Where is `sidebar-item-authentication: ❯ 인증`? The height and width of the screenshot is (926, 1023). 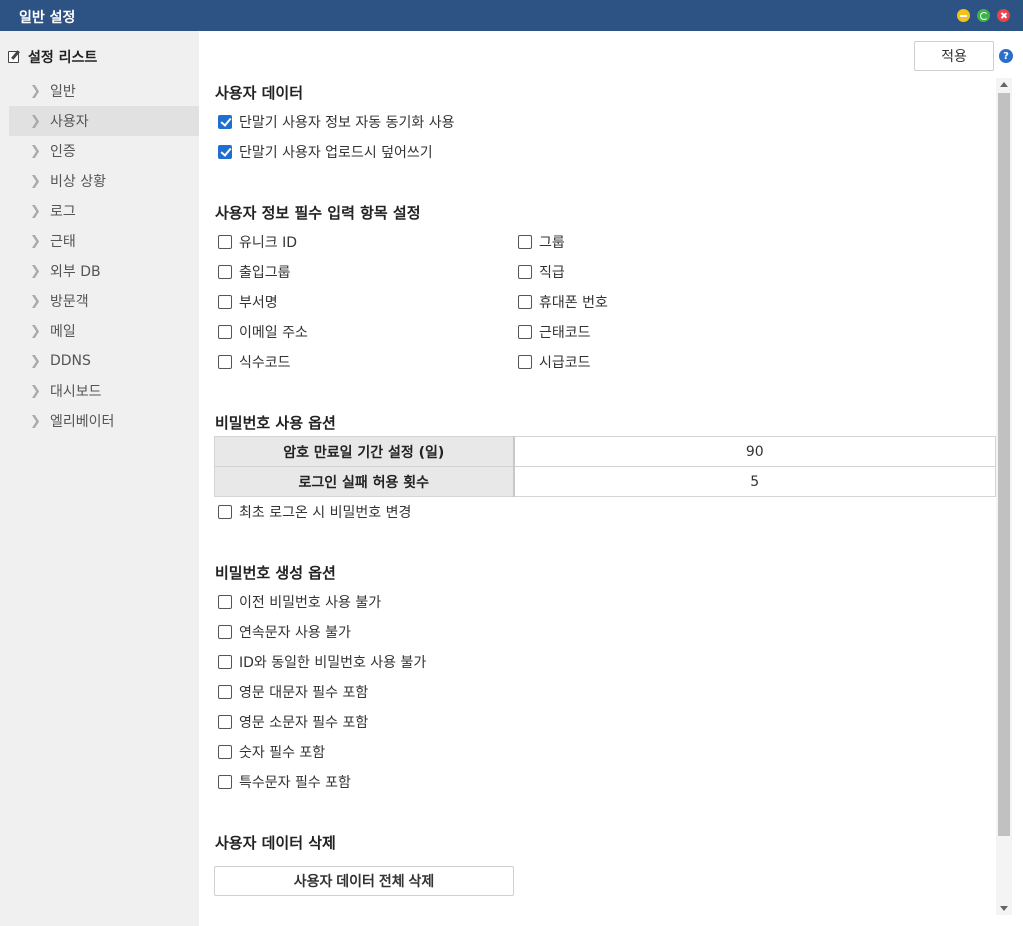 sidebar-item-authentication: ❯ 인증 is located at coordinates (104, 151).